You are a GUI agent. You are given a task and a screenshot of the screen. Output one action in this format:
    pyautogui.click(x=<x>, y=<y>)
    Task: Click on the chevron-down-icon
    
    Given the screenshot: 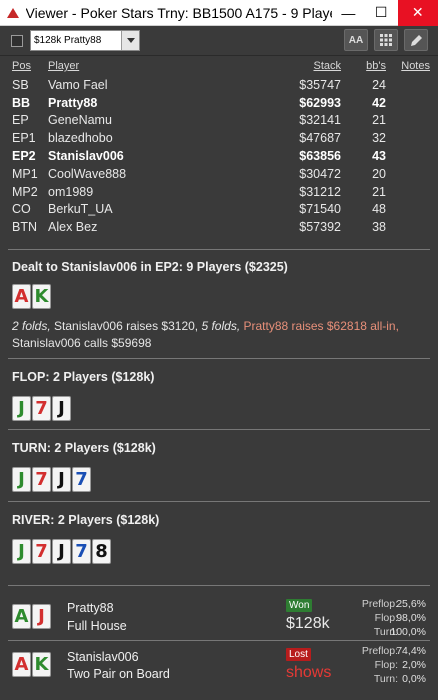 What is the action you would take?
    pyautogui.click(x=130, y=40)
    